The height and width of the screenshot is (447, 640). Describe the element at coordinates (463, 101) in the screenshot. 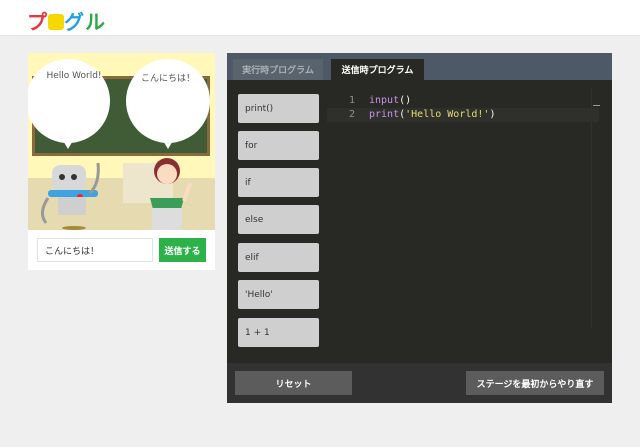

I see `code-line: 1 input()` at that location.